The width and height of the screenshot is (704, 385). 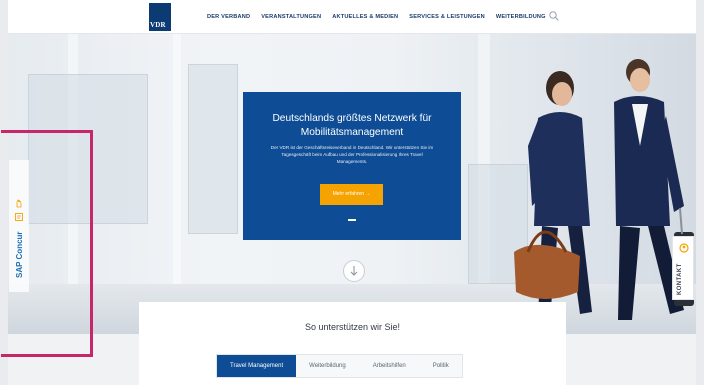 I want to click on logo-text: VDR, so click(x=158, y=25).